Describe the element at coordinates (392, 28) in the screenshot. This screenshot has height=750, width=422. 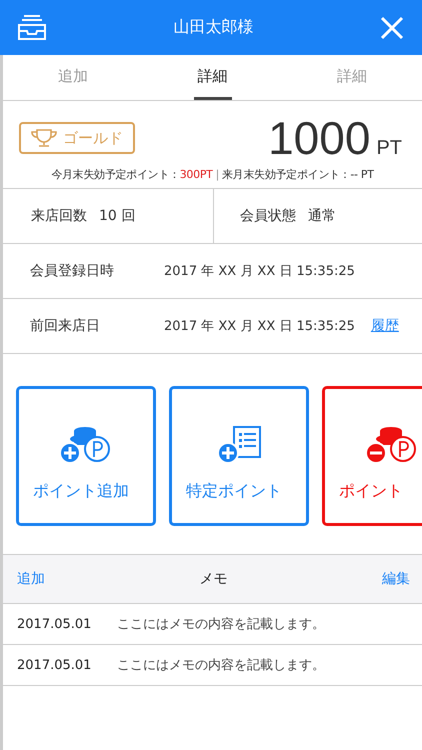
I see `close-icon` at that location.